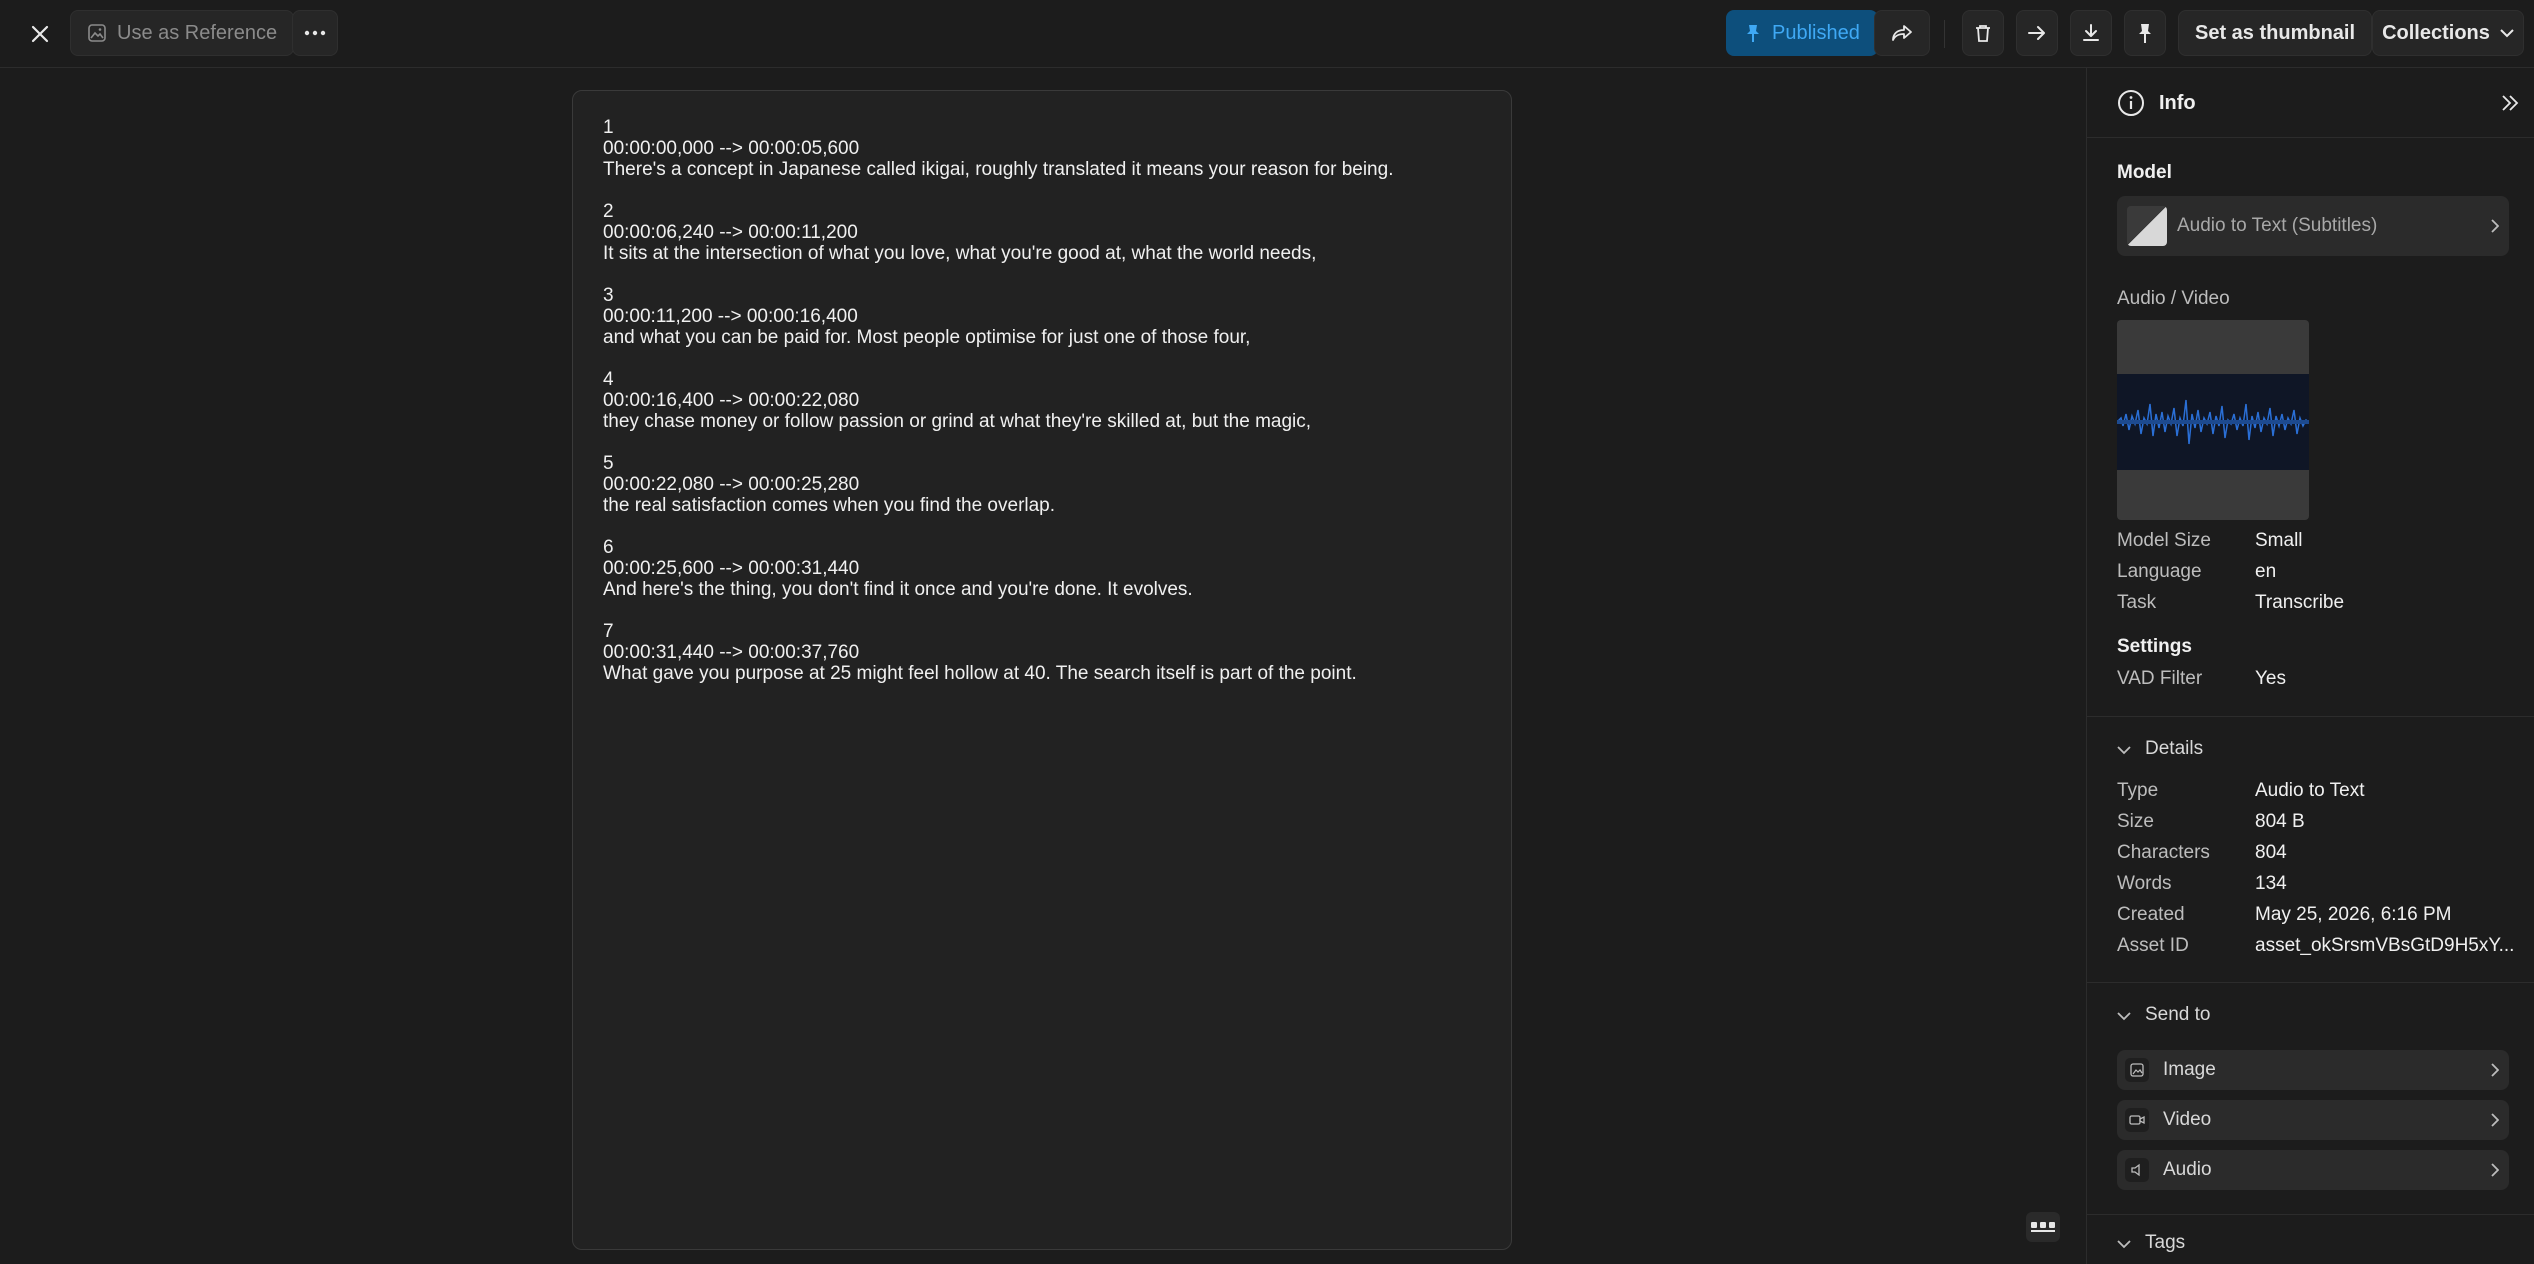 Image resolution: width=2534 pixels, height=1264 pixels. What do you see at coordinates (2177, 103) in the screenshot?
I see `panel-title: Info` at bounding box center [2177, 103].